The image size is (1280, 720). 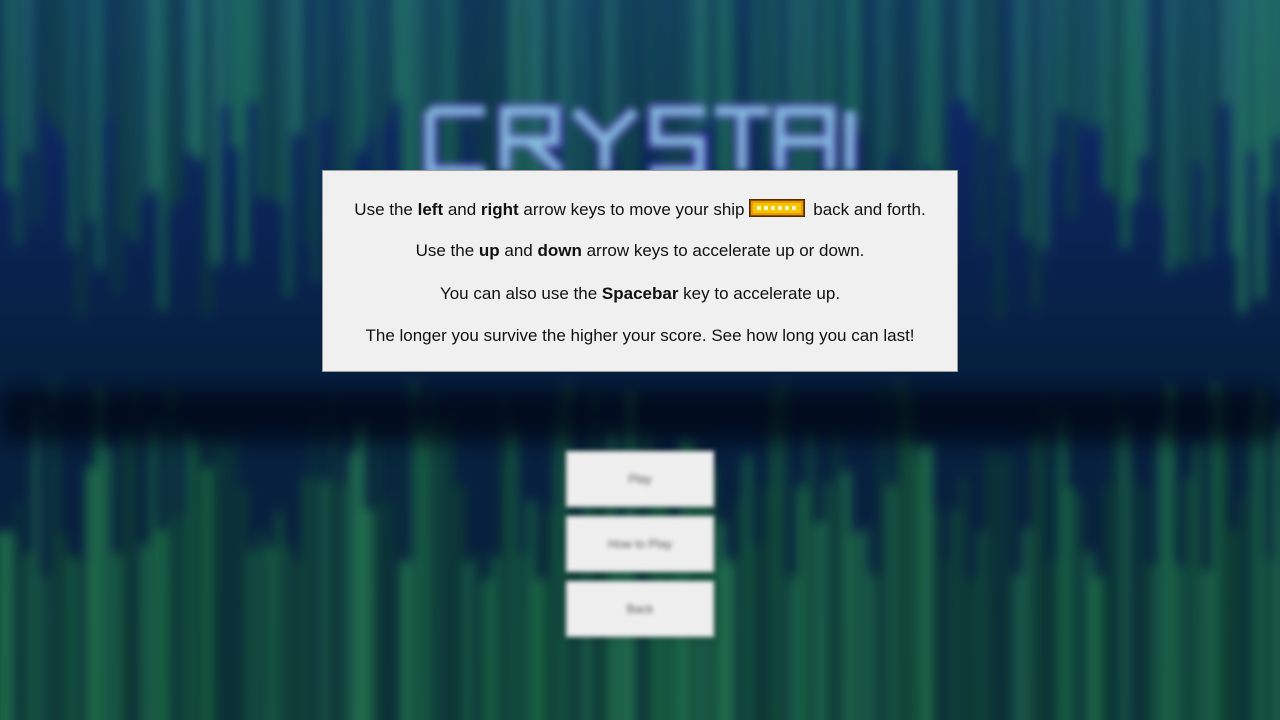 I want to click on text-segment: key to accelerate up., so click(x=759, y=293).